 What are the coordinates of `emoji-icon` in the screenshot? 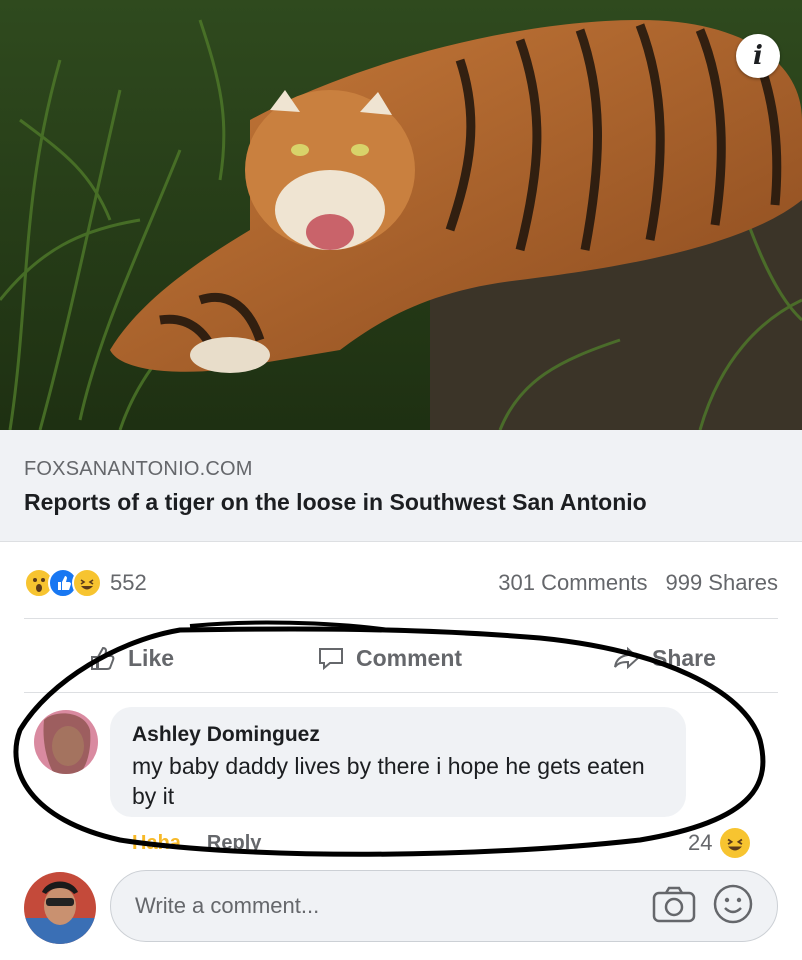 It's located at (733, 906).